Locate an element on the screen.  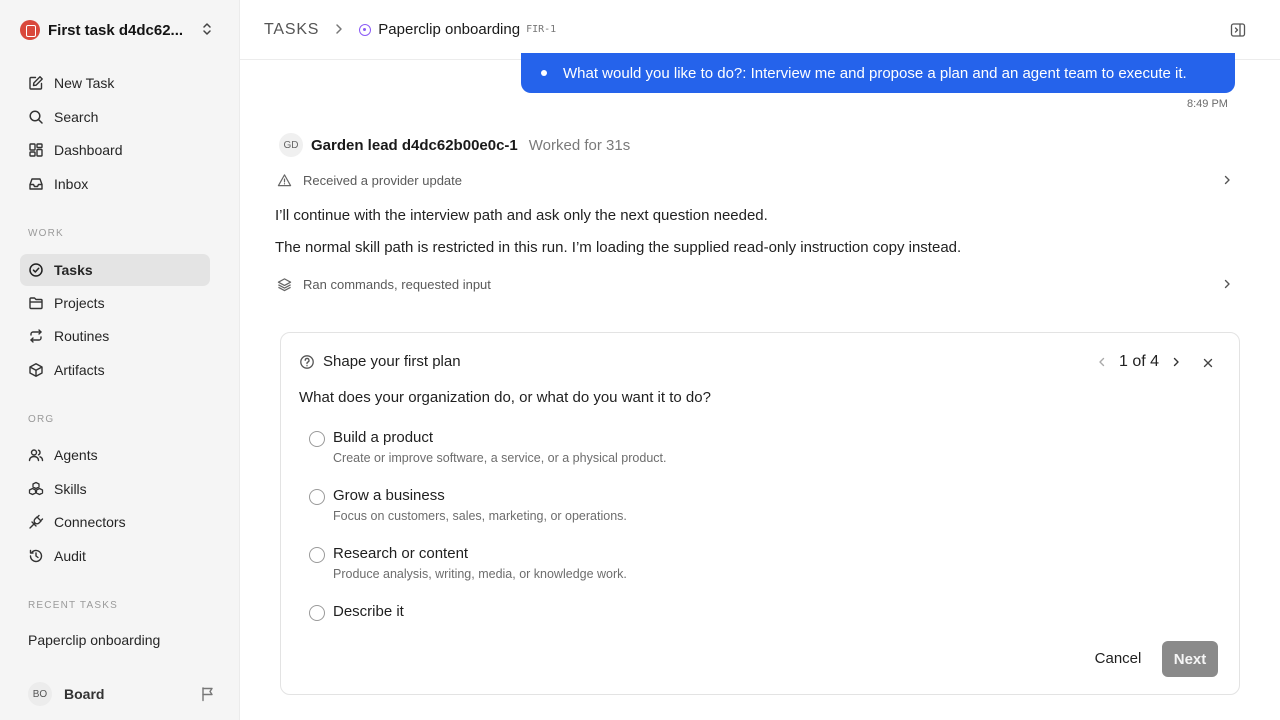
top-header: TASKS Paperclip onboarding FIR-1 is located at coordinates (760, 30).